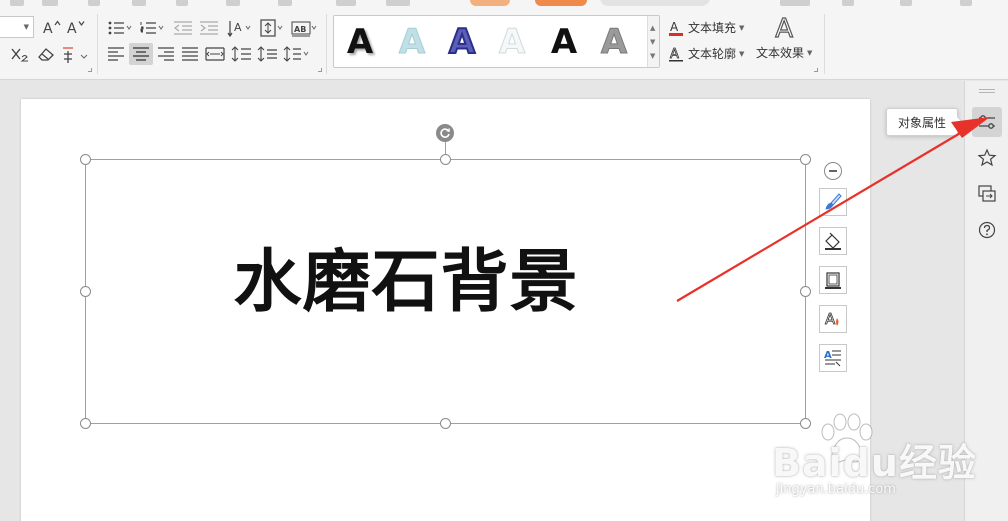  I want to click on paragraph-options-icon, so click(296, 54).